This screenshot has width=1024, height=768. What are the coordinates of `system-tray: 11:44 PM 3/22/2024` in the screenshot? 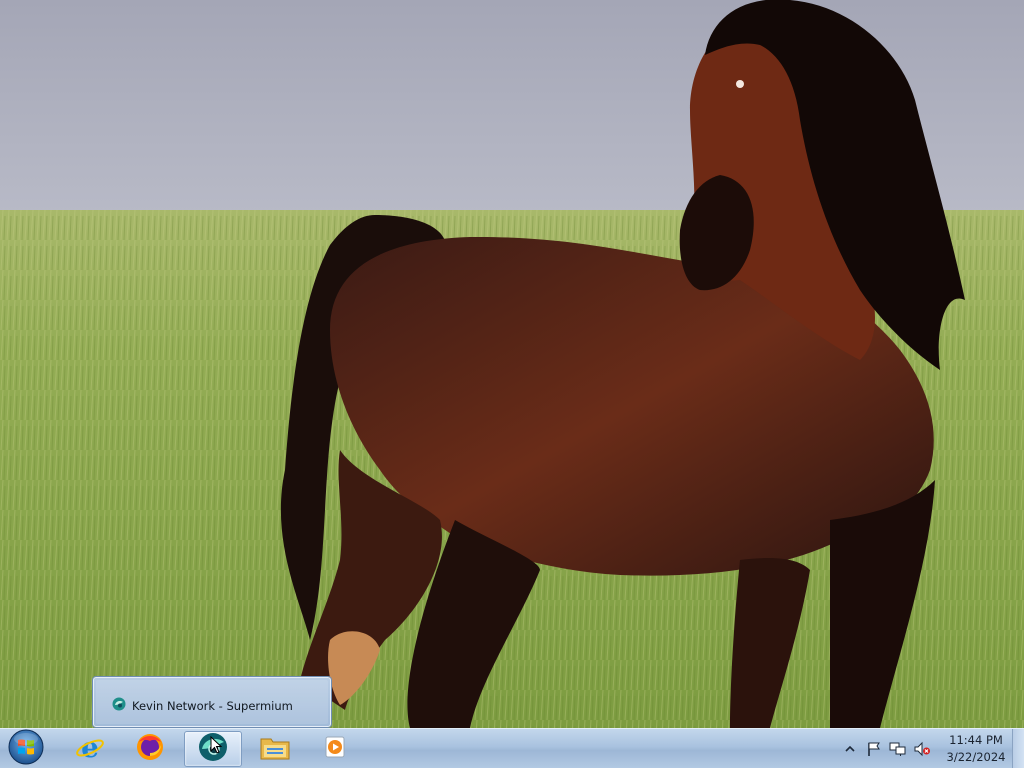 It's located at (923, 748).